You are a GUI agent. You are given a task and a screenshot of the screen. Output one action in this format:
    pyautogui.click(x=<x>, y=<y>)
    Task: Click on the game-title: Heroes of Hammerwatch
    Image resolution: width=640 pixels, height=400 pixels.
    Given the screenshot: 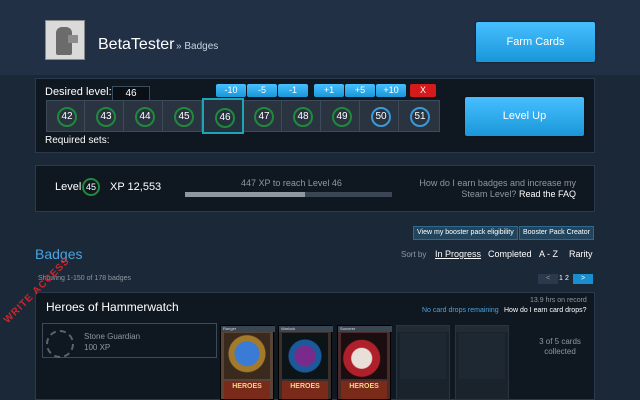 What is the action you would take?
    pyautogui.click(x=112, y=307)
    